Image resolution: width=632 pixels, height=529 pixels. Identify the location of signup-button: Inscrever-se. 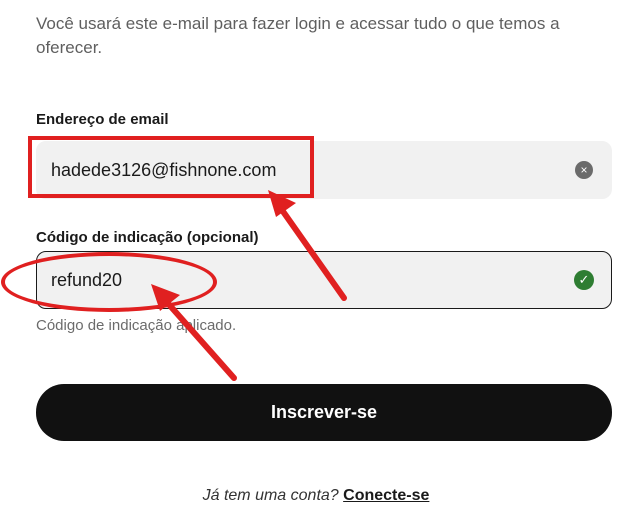
(324, 412).